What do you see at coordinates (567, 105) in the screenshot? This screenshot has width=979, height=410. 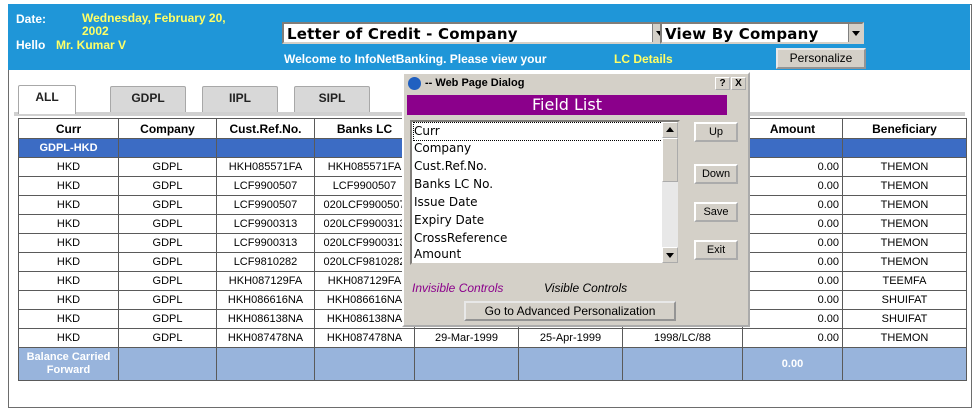 I see `field-list-heading: Field List` at bounding box center [567, 105].